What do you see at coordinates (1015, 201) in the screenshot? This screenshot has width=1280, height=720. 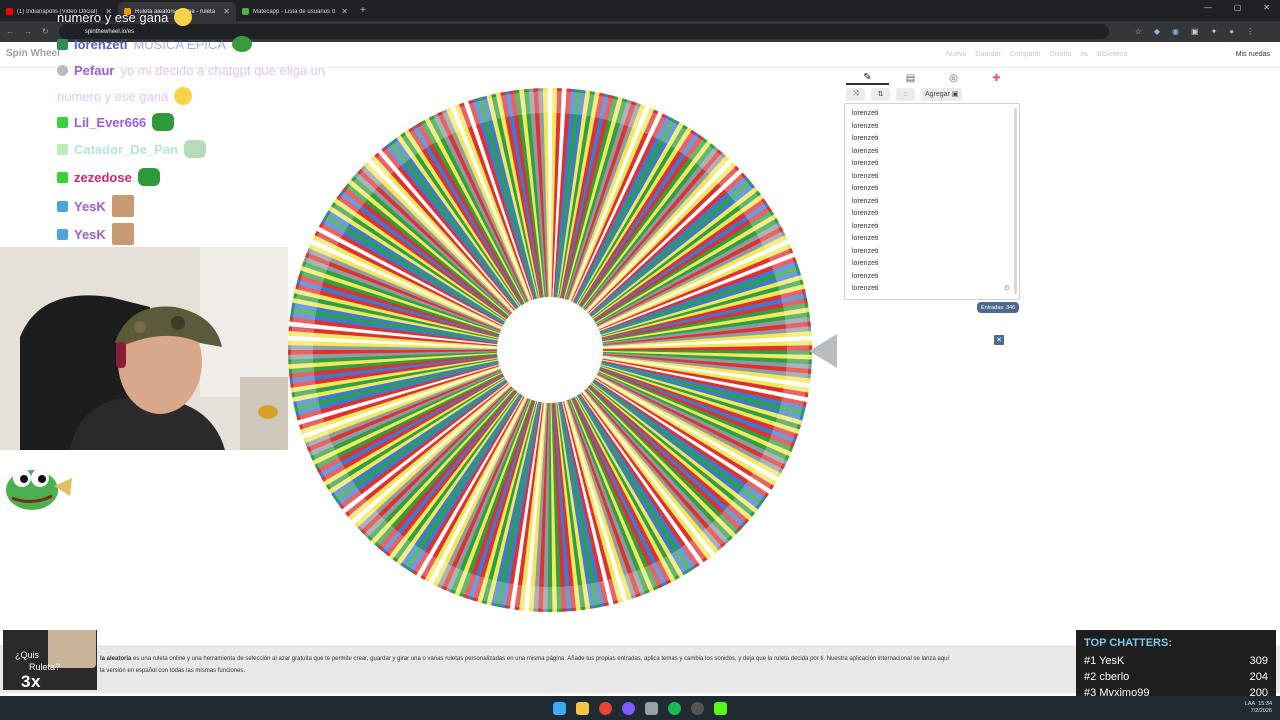 I see `entries-scrollbar` at bounding box center [1015, 201].